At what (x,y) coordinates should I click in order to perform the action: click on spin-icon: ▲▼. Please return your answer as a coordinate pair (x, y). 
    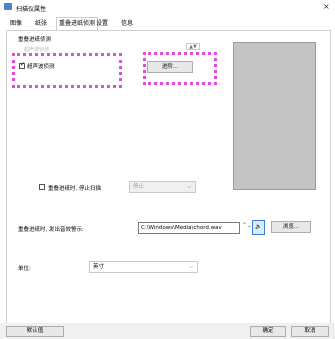
    Looking at the image, I should click on (193, 46).